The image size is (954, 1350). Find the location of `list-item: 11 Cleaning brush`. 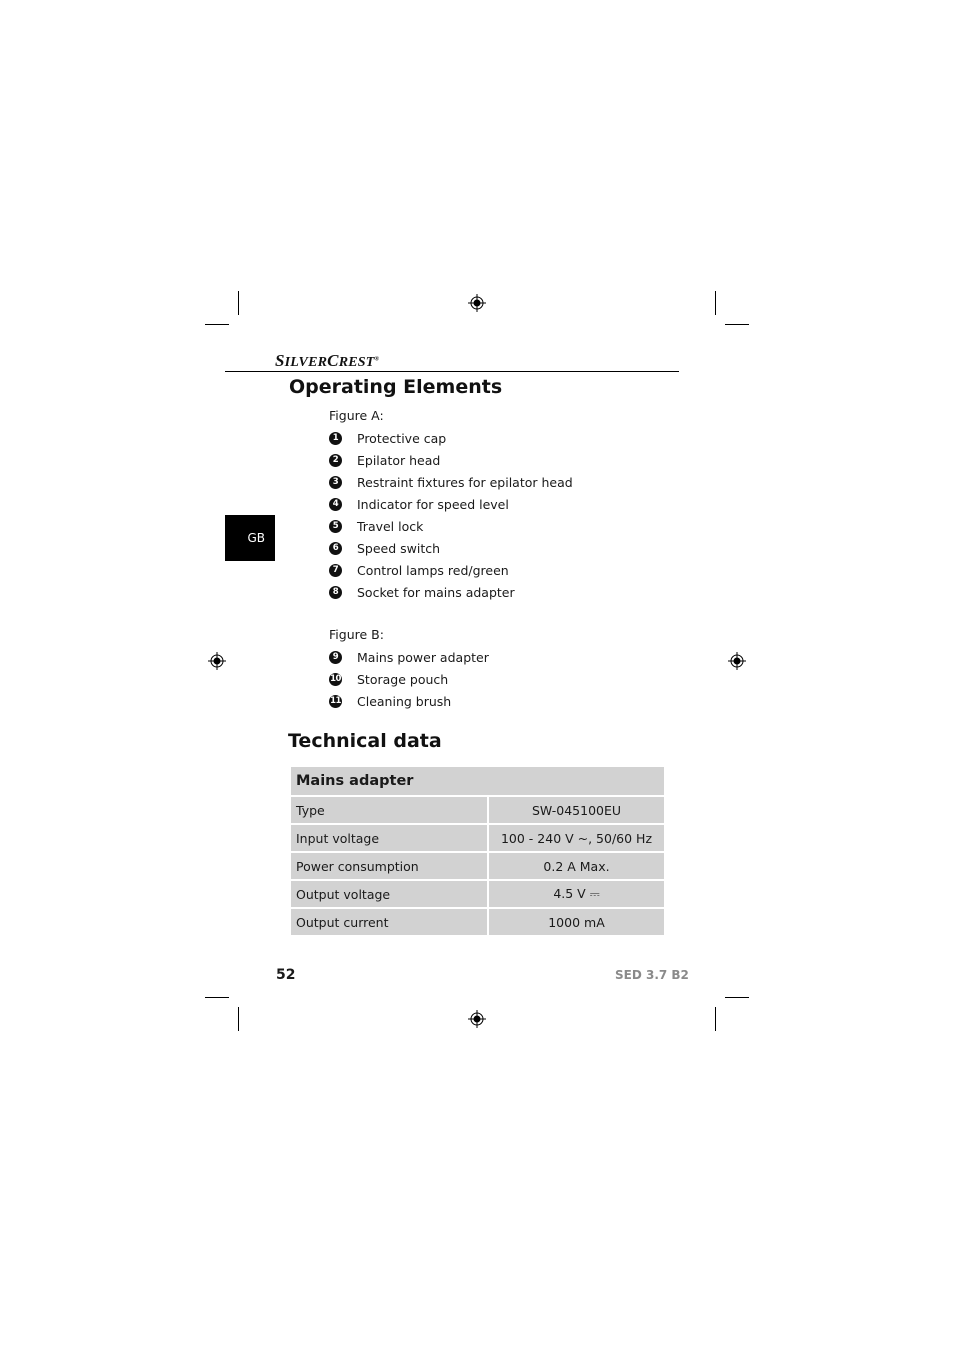

list-item: 11 Cleaning brush is located at coordinates (390, 701).